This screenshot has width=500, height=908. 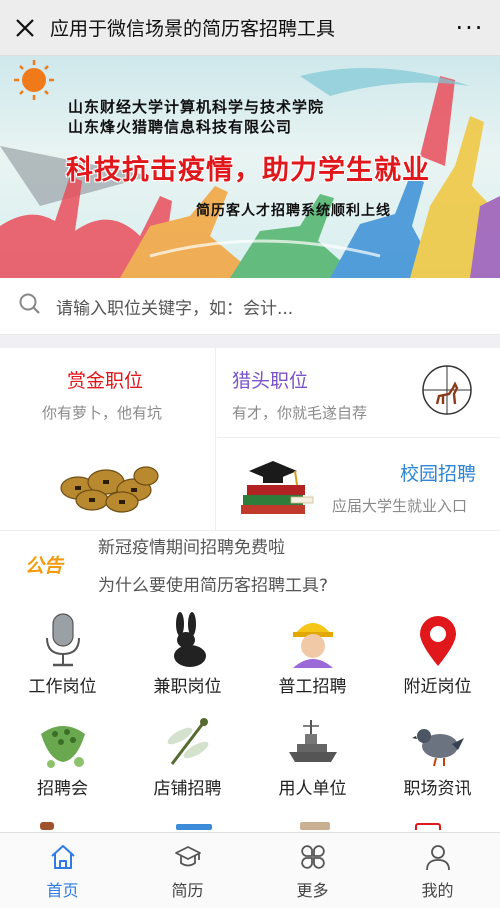 What do you see at coordinates (400, 506) in the screenshot?
I see `category-campus-desc: 应届大学生就业入口` at bounding box center [400, 506].